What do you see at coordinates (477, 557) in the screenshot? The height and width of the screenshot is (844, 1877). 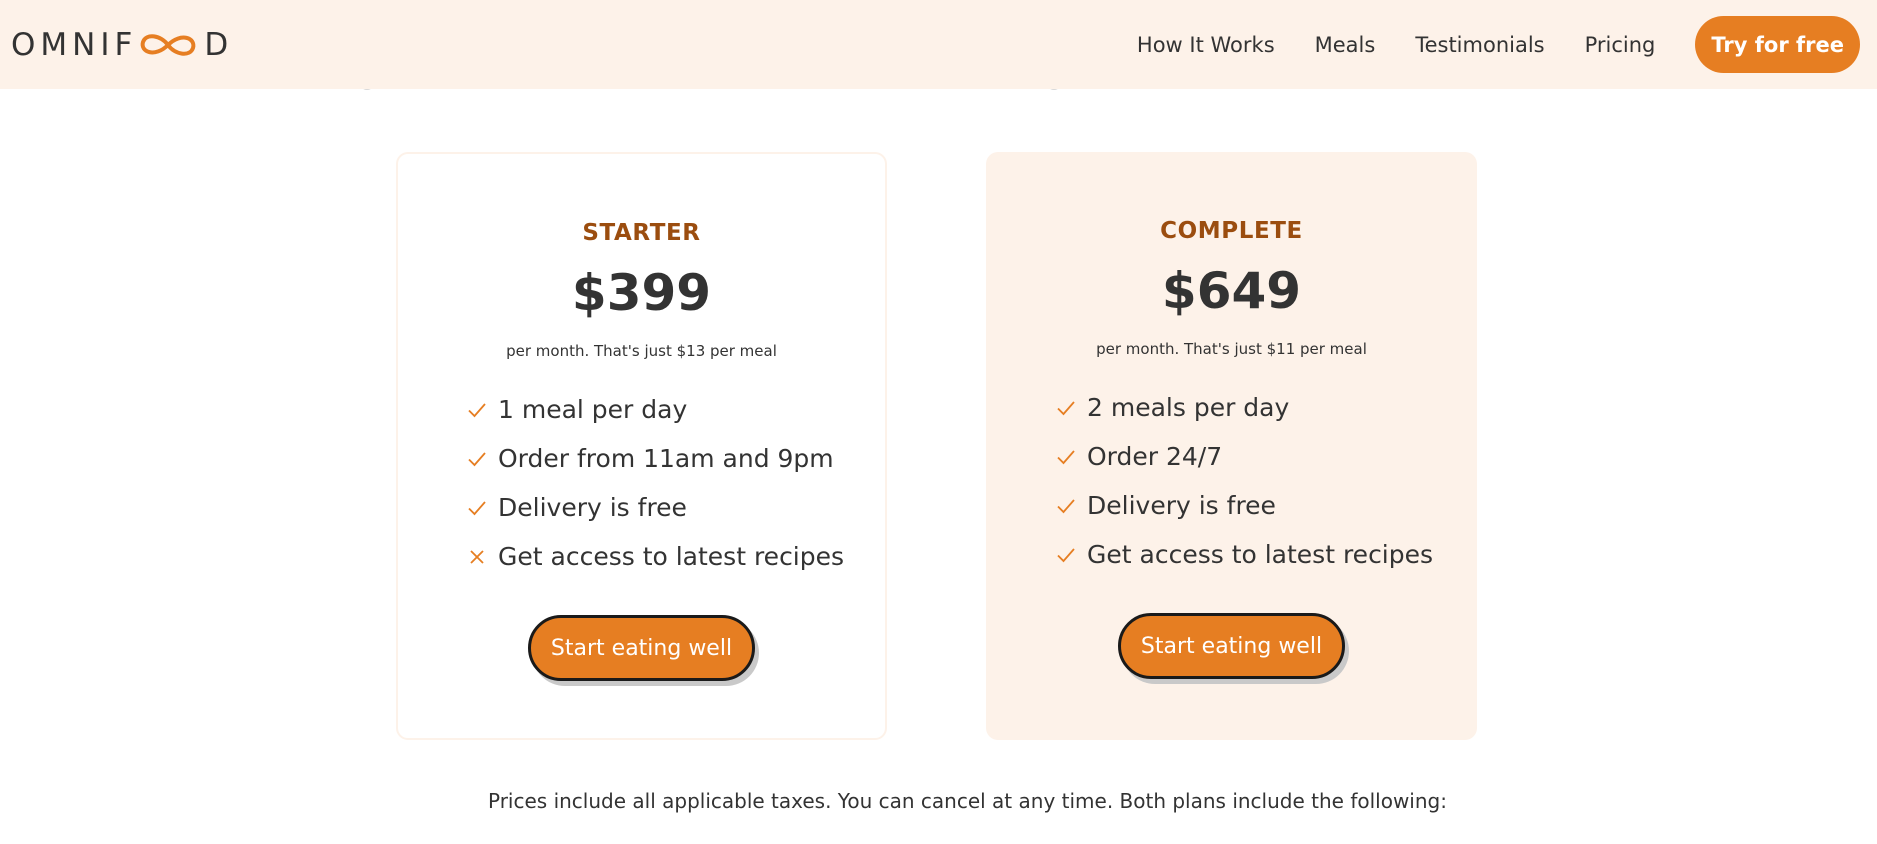 I see `close-icon` at bounding box center [477, 557].